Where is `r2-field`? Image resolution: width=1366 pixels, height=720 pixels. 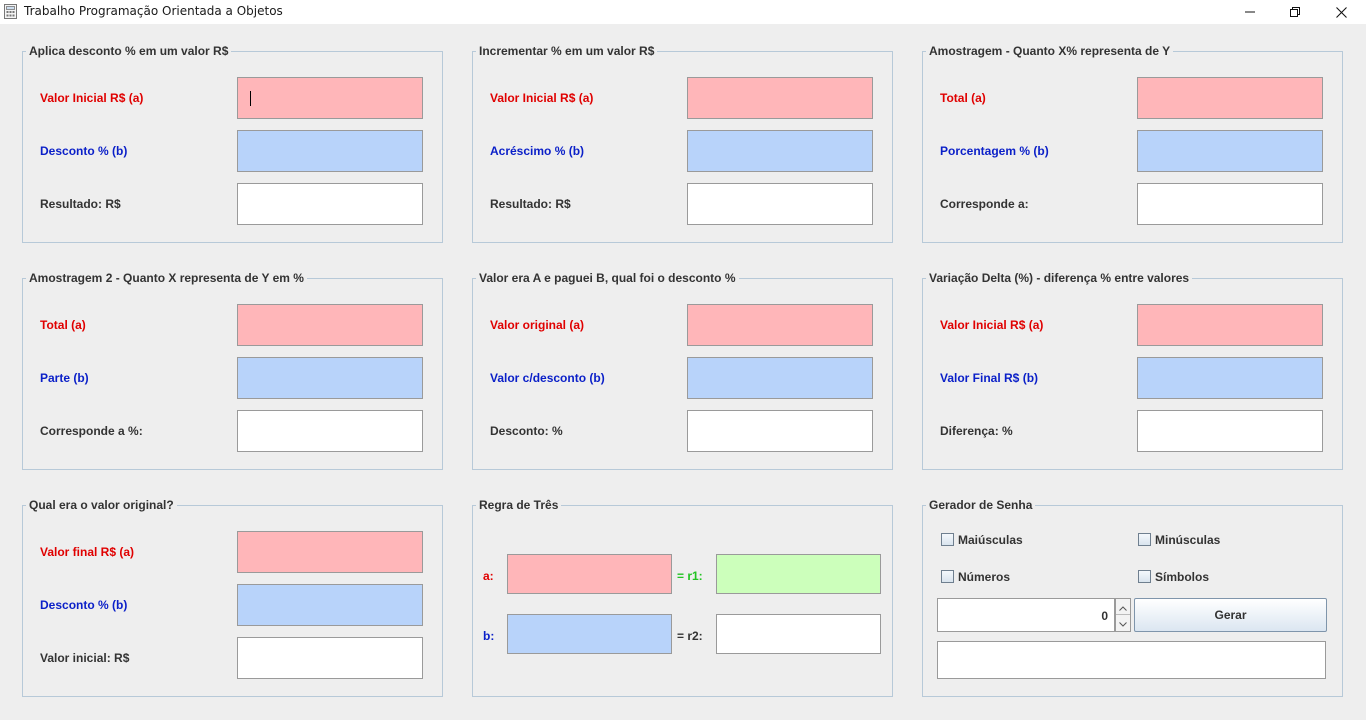
r2-field is located at coordinates (798, 634).